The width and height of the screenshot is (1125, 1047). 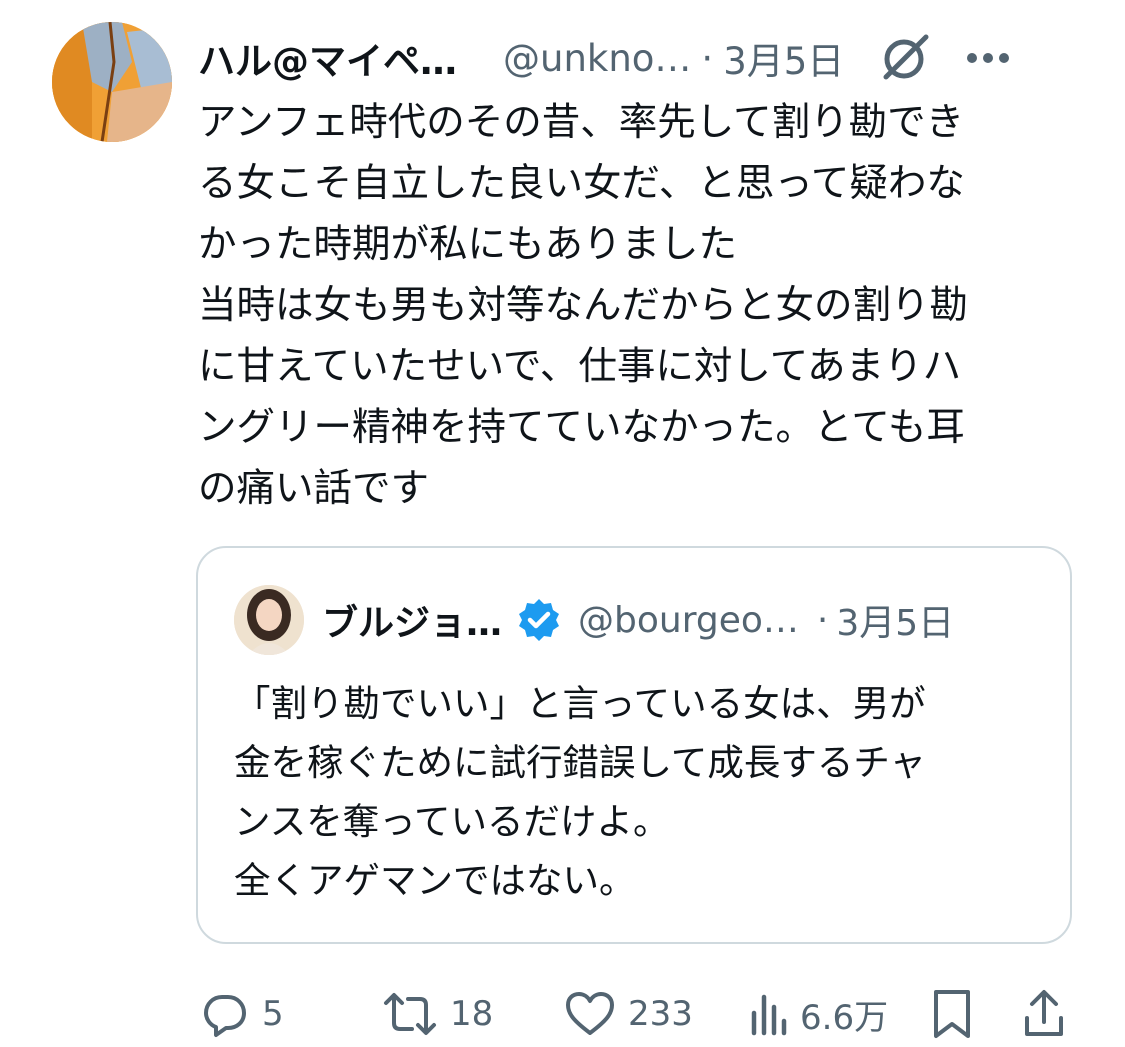 What do you see at coordinates (581, 122) in the screenshot?
I see `tweet-text-line: アンフェ時代のその昔、率先して割り勘でき` at bounding box center [581, 122].